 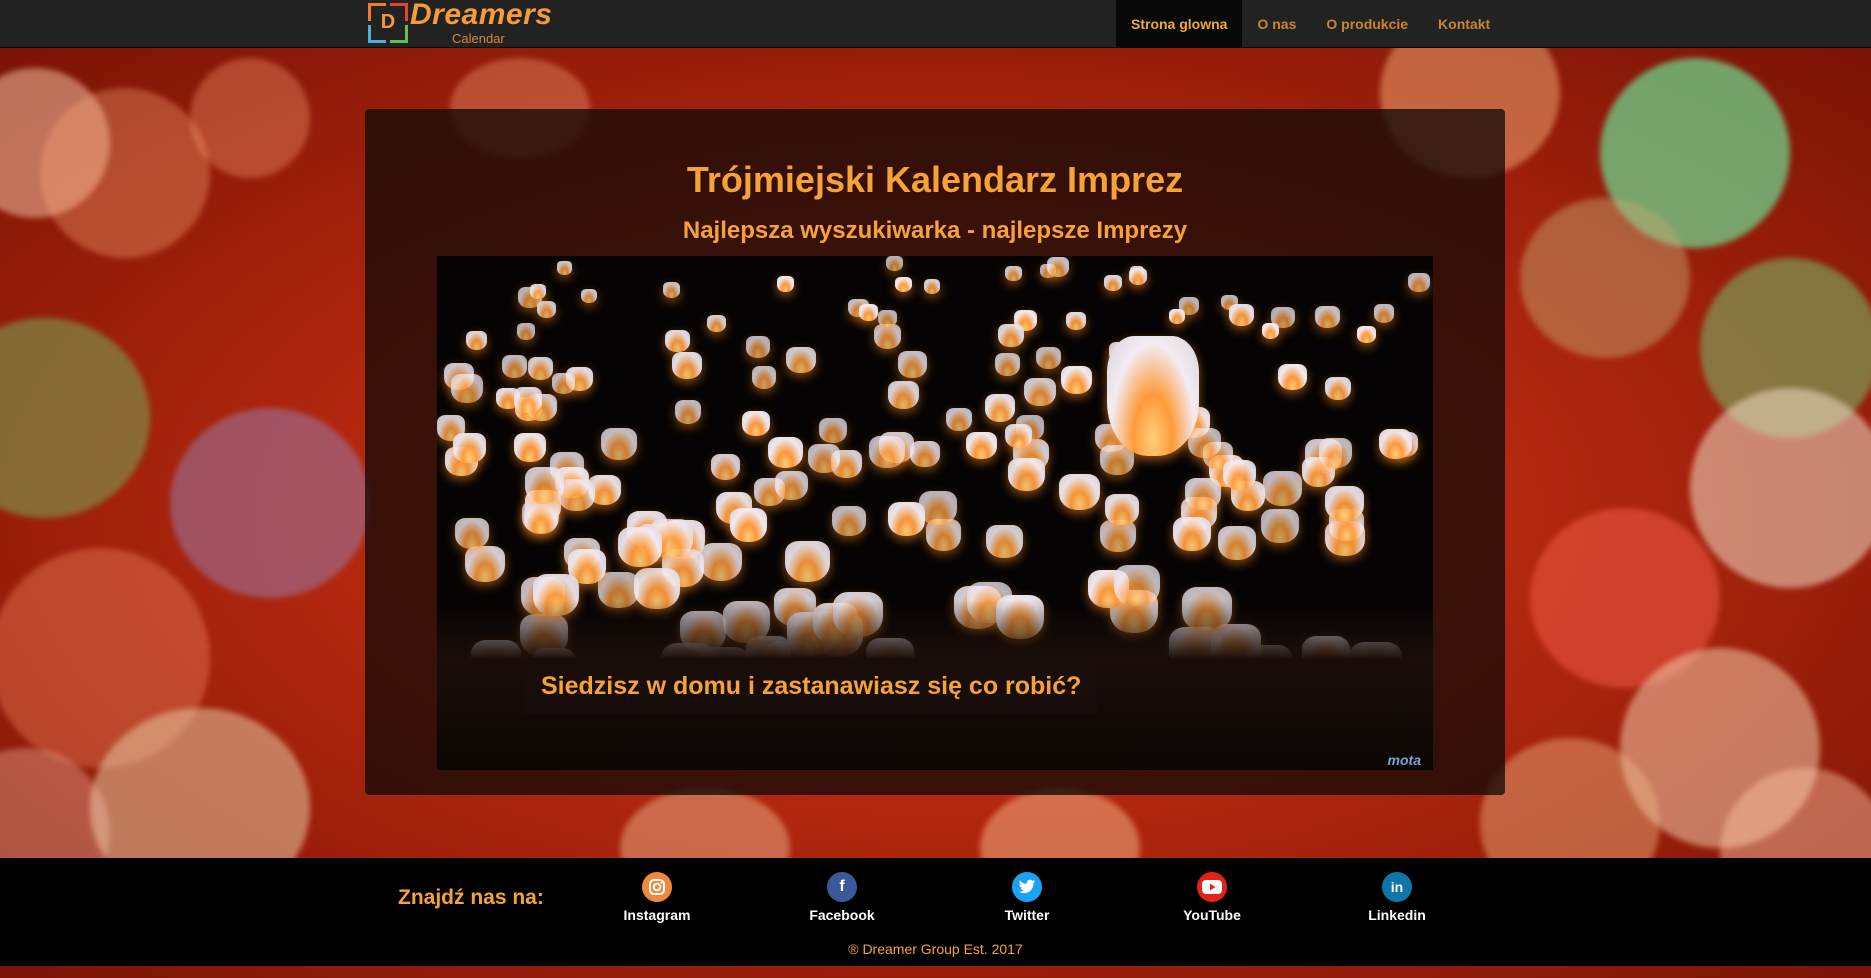 What do you see at coordinates (481, 15) in the screenshot?
I see `brand-name: Dreamers` at bounding box center [481, 15].